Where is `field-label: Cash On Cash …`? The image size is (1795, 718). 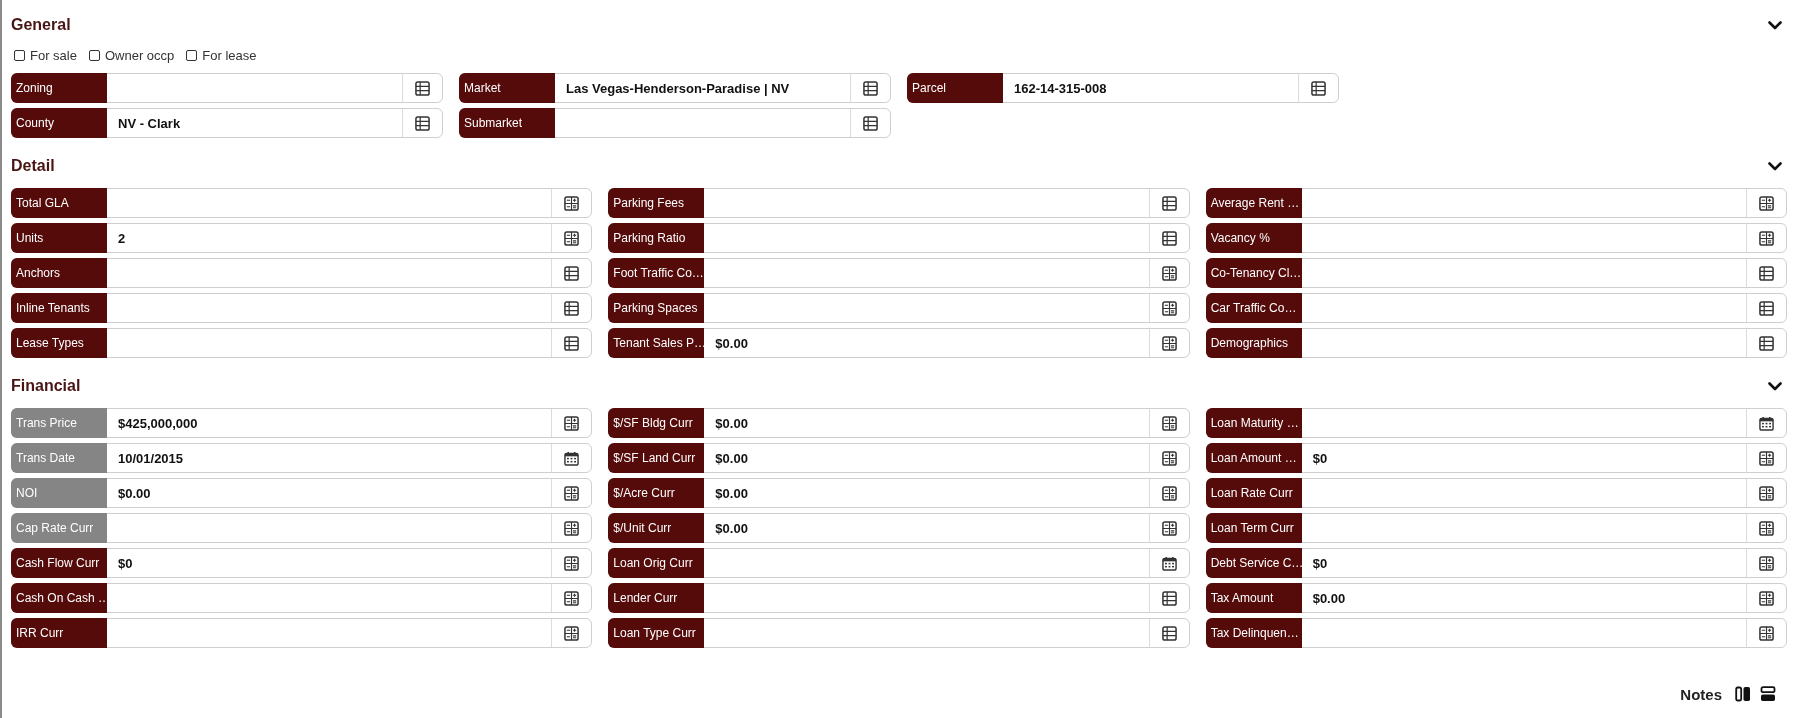 field-label: Cash On Cash … is located at coordinates (59, 598).